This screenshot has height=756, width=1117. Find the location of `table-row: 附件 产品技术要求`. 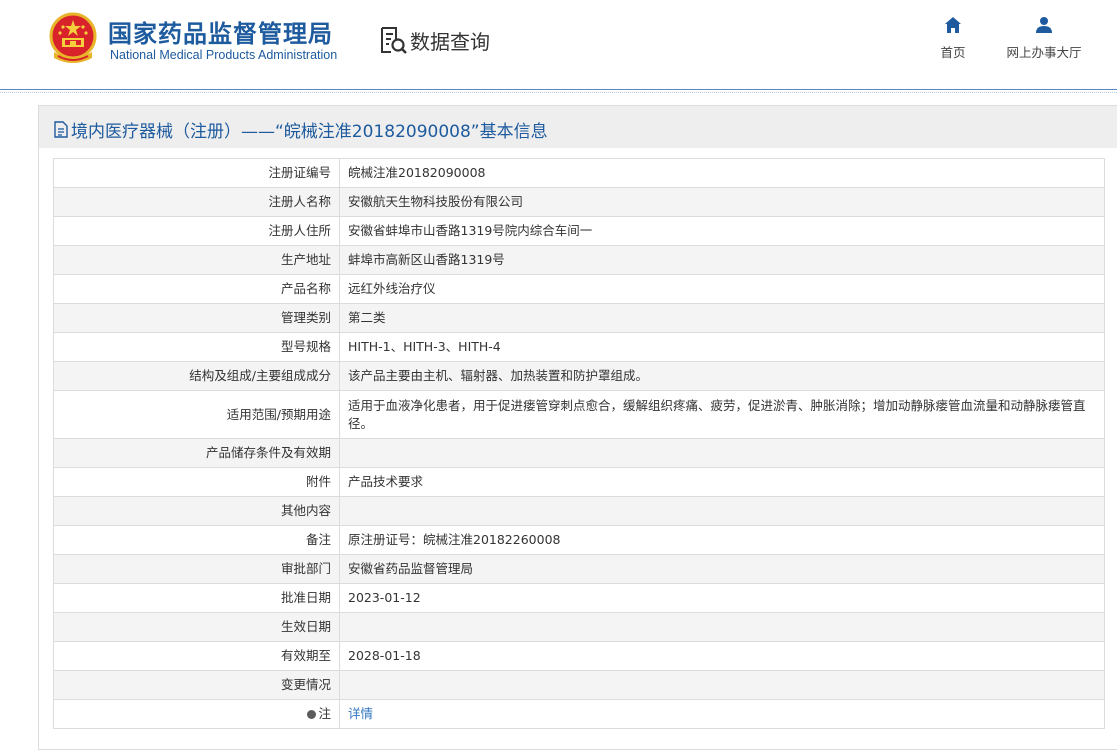

table-row: 附件 产品技术要求 is located at coordinates (579, 482).